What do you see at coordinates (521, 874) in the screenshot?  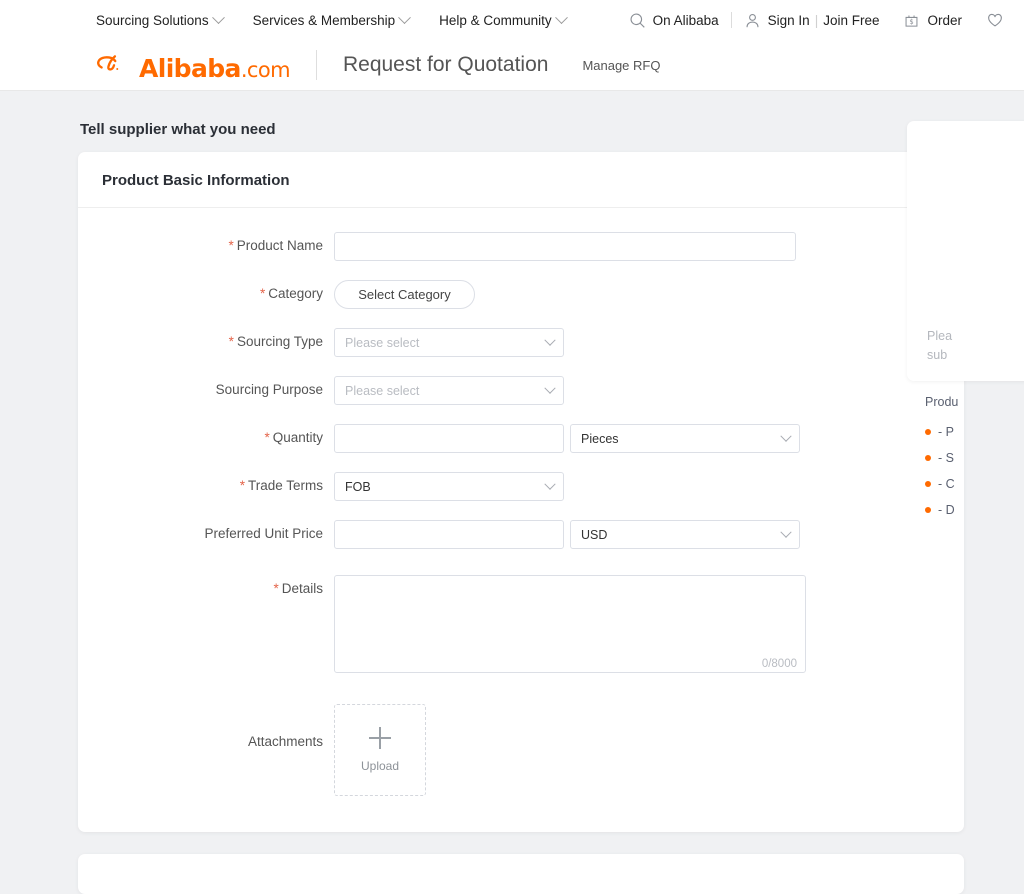 I see `secondary-card` at bounding box center [521, 874].